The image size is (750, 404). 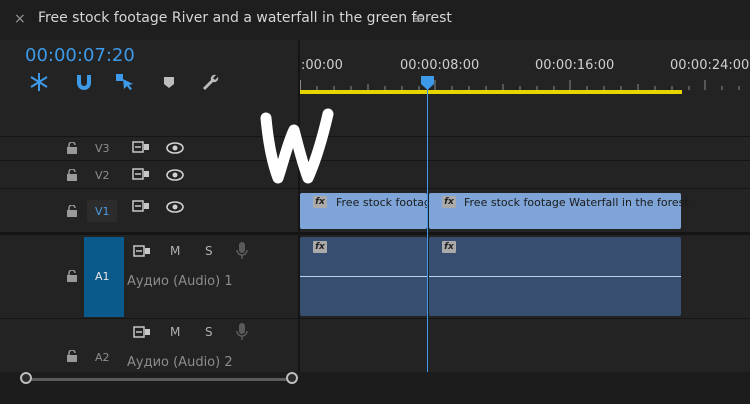 I want to click on track-name-v1: V1, so click(x=102, y=211).